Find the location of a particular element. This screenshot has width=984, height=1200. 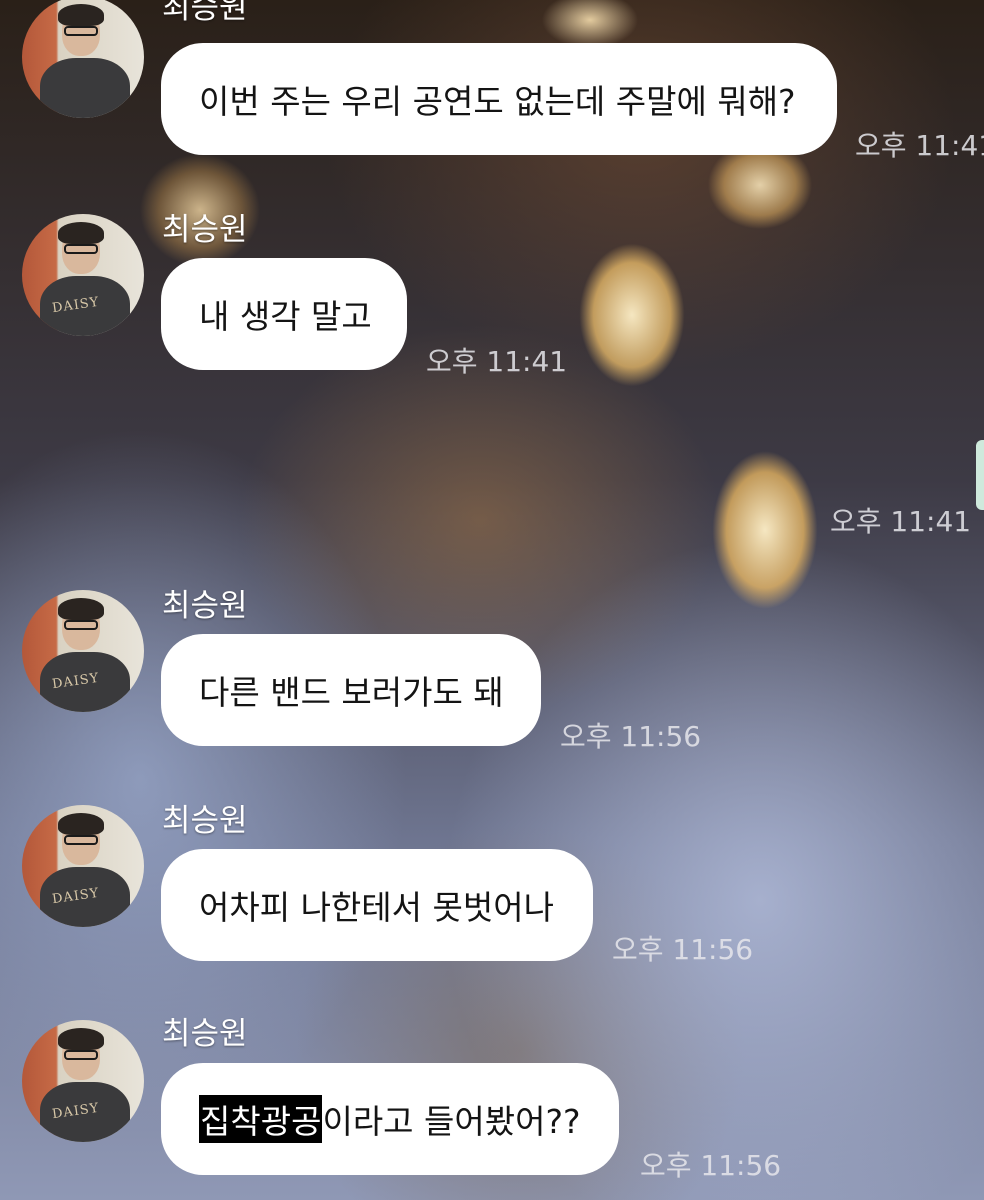

message-bubble: 내 생각 말고 is located at coordinates (284, 314).